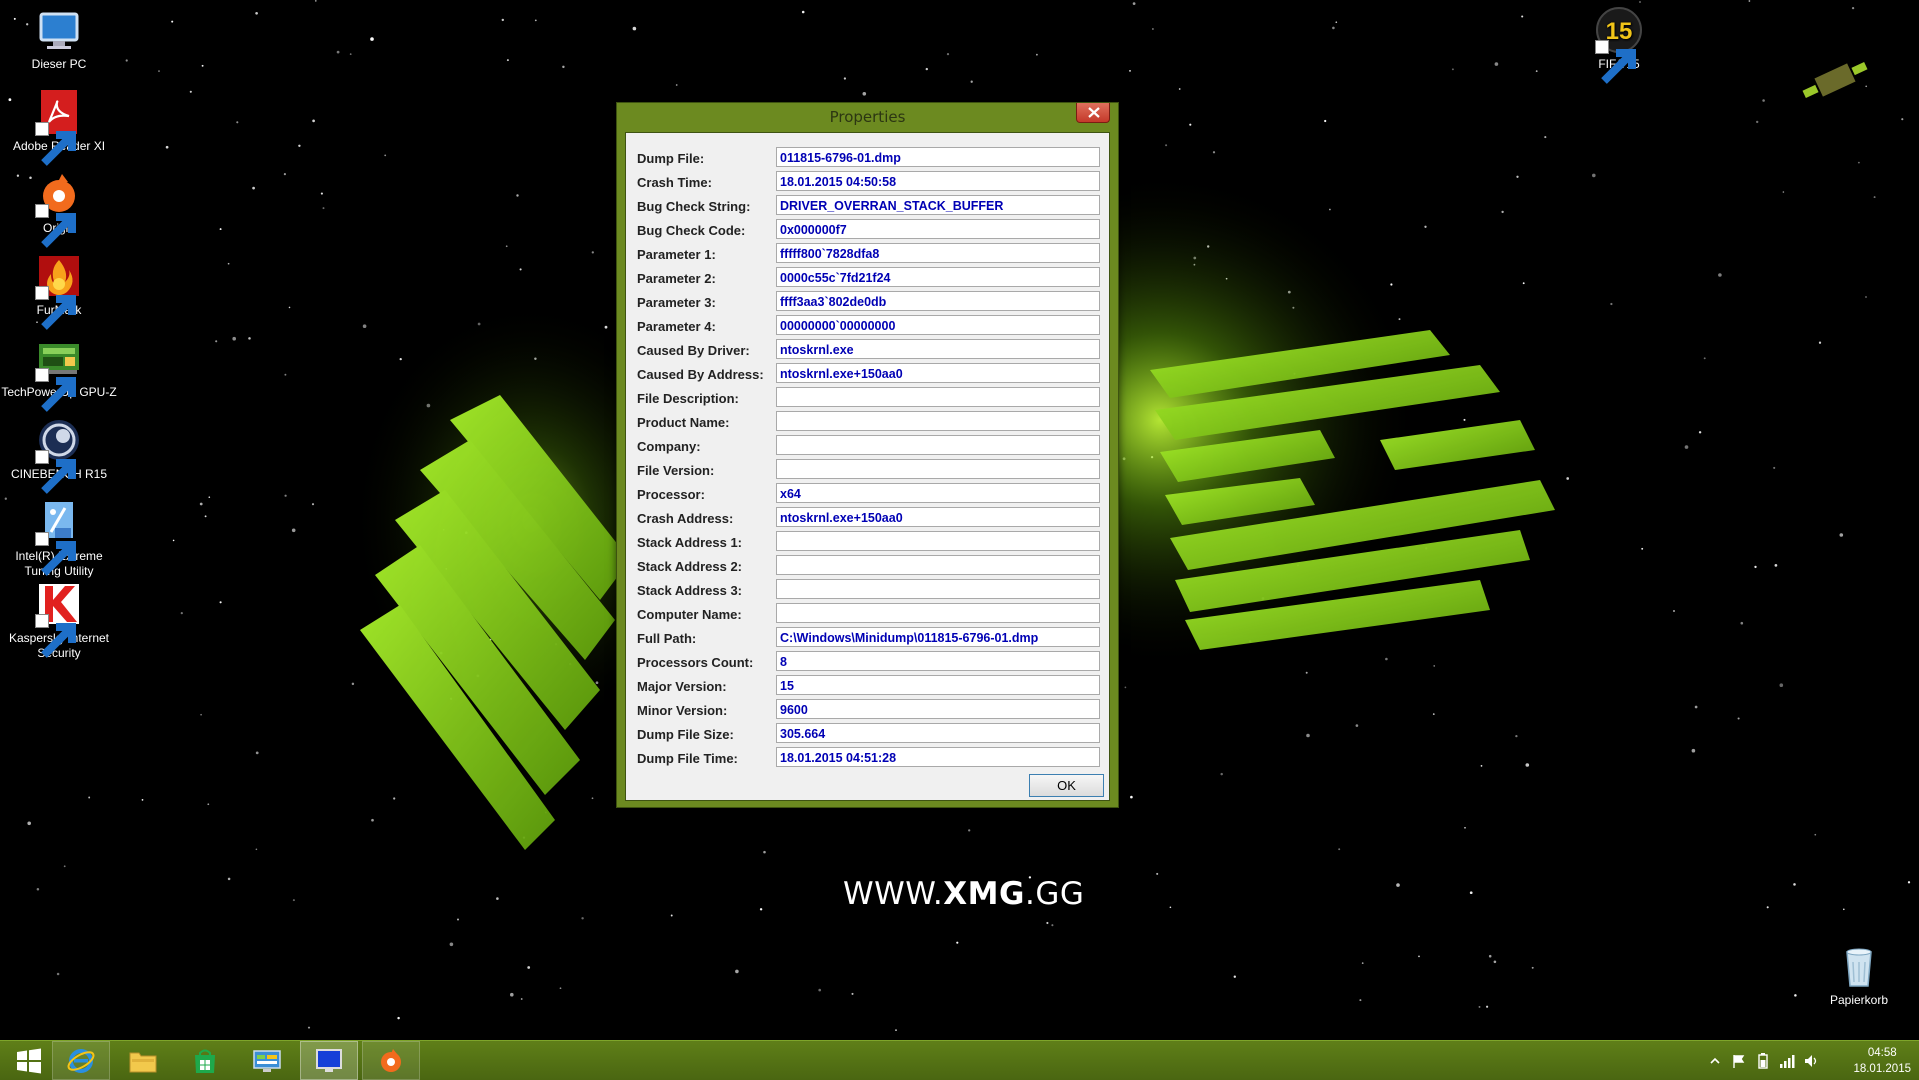 Image resolution: width=1919 pixels, height=1080 pixels. Describe the element at coordinates (938, 277) in the screenshot. I see `property-value-field: 0000c55c`7fd21f24` at that location.